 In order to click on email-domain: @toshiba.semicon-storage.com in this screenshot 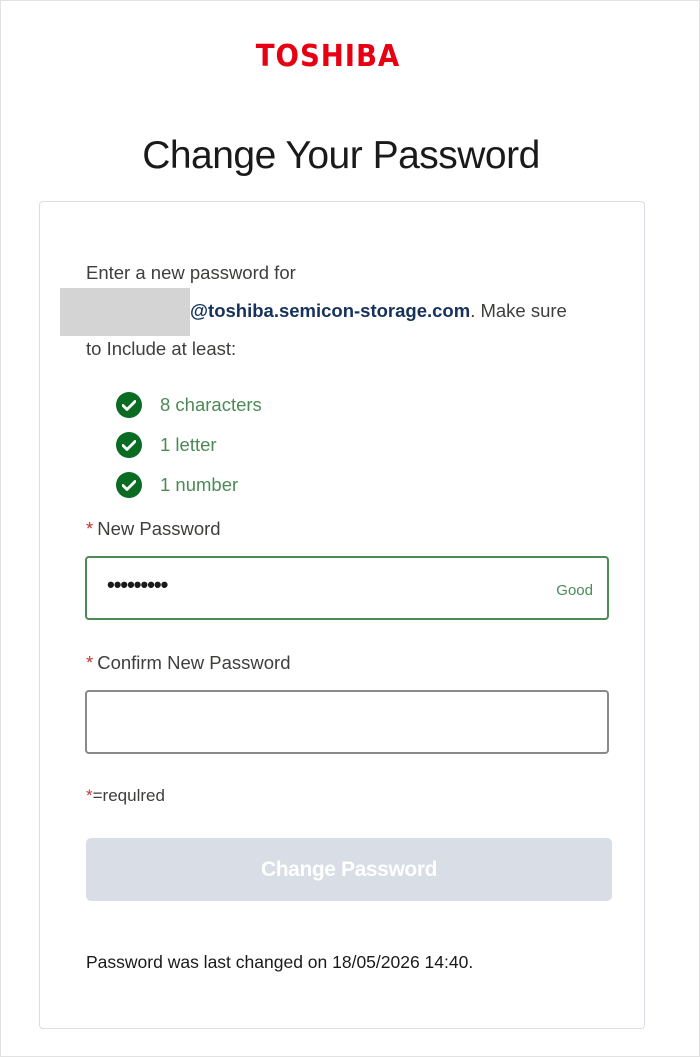, I will do `click(330, 310)`.